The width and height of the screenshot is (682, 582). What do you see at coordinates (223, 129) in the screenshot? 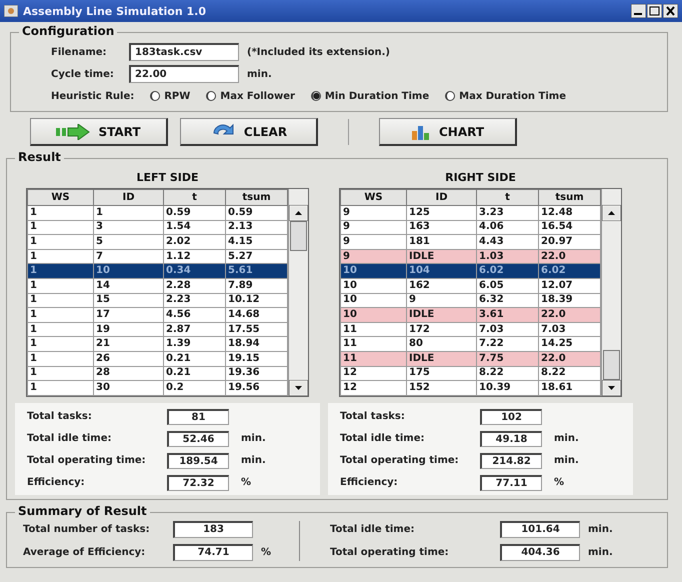
I see `refresh-icon` at bounding box center [223, 129].